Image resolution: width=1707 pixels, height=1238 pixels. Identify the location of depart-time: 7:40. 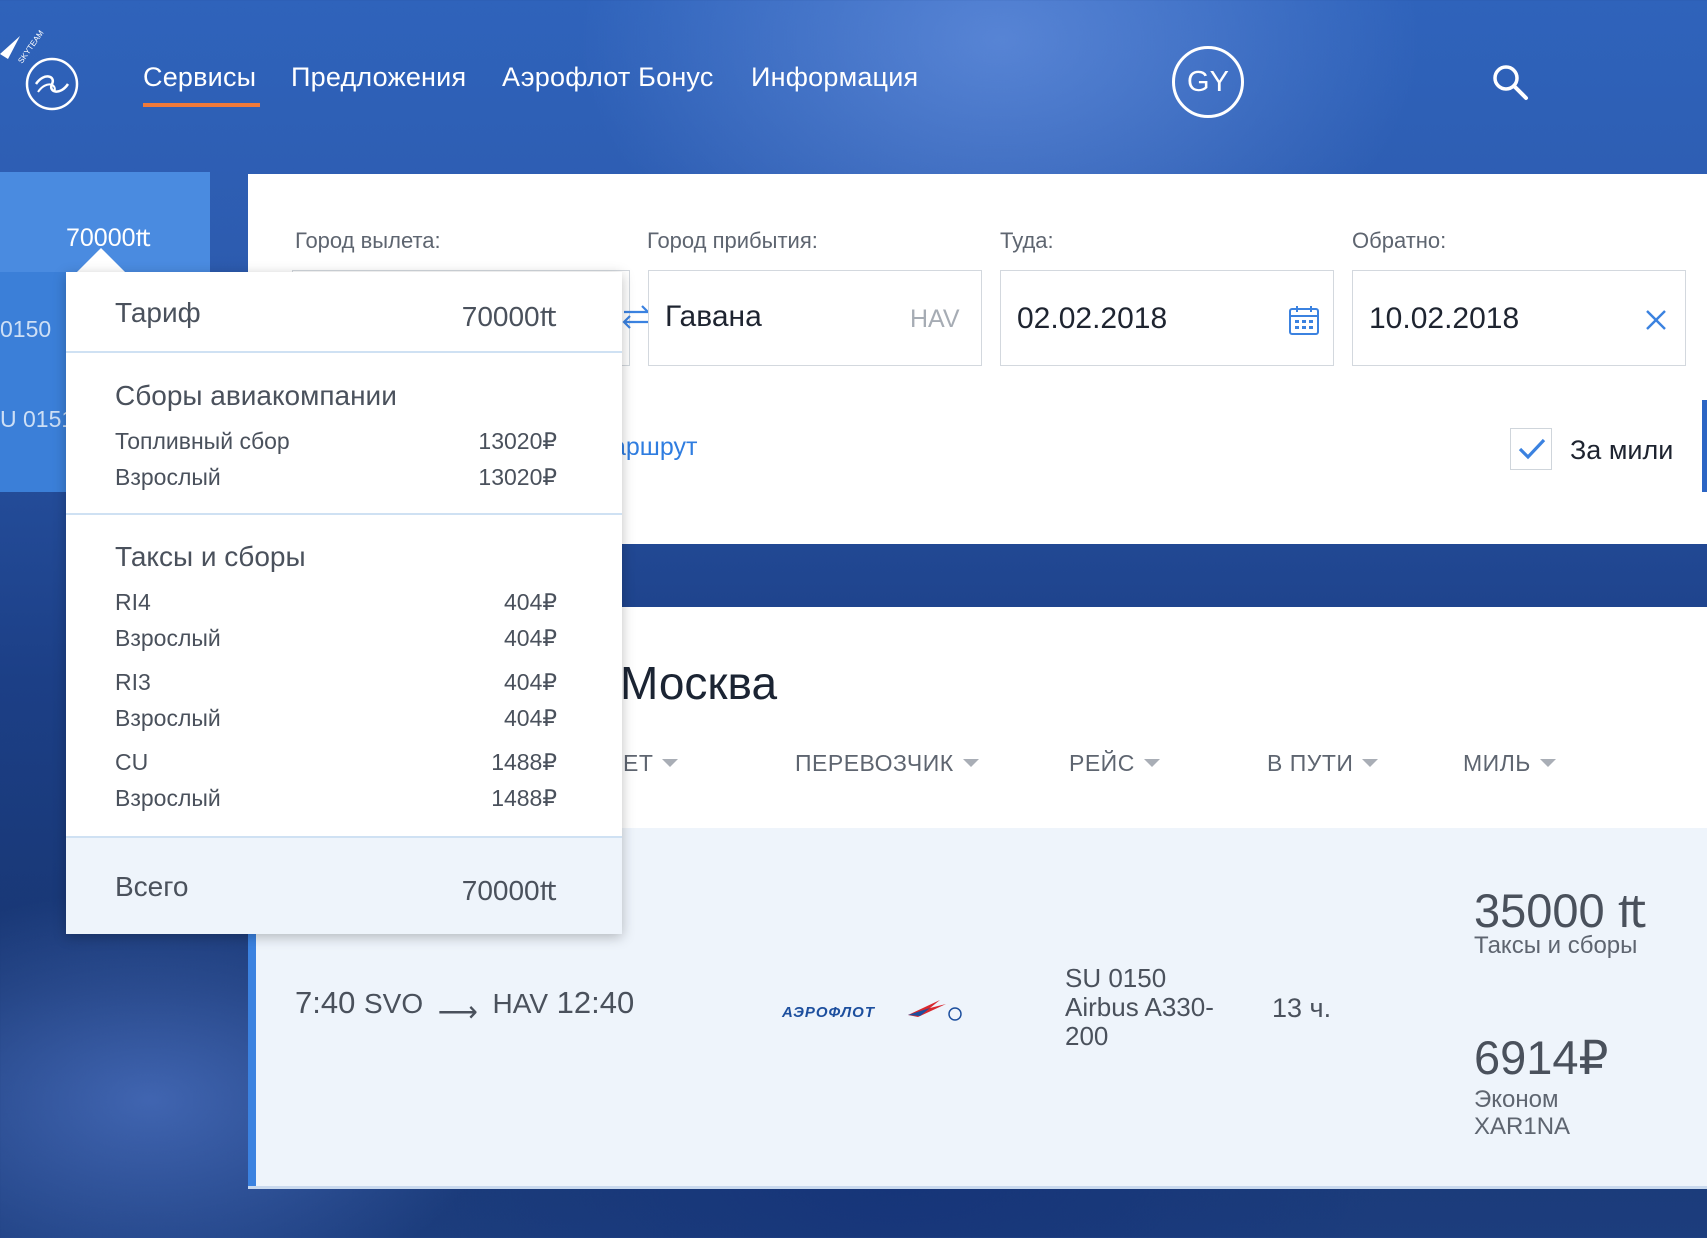
(325, 1002).